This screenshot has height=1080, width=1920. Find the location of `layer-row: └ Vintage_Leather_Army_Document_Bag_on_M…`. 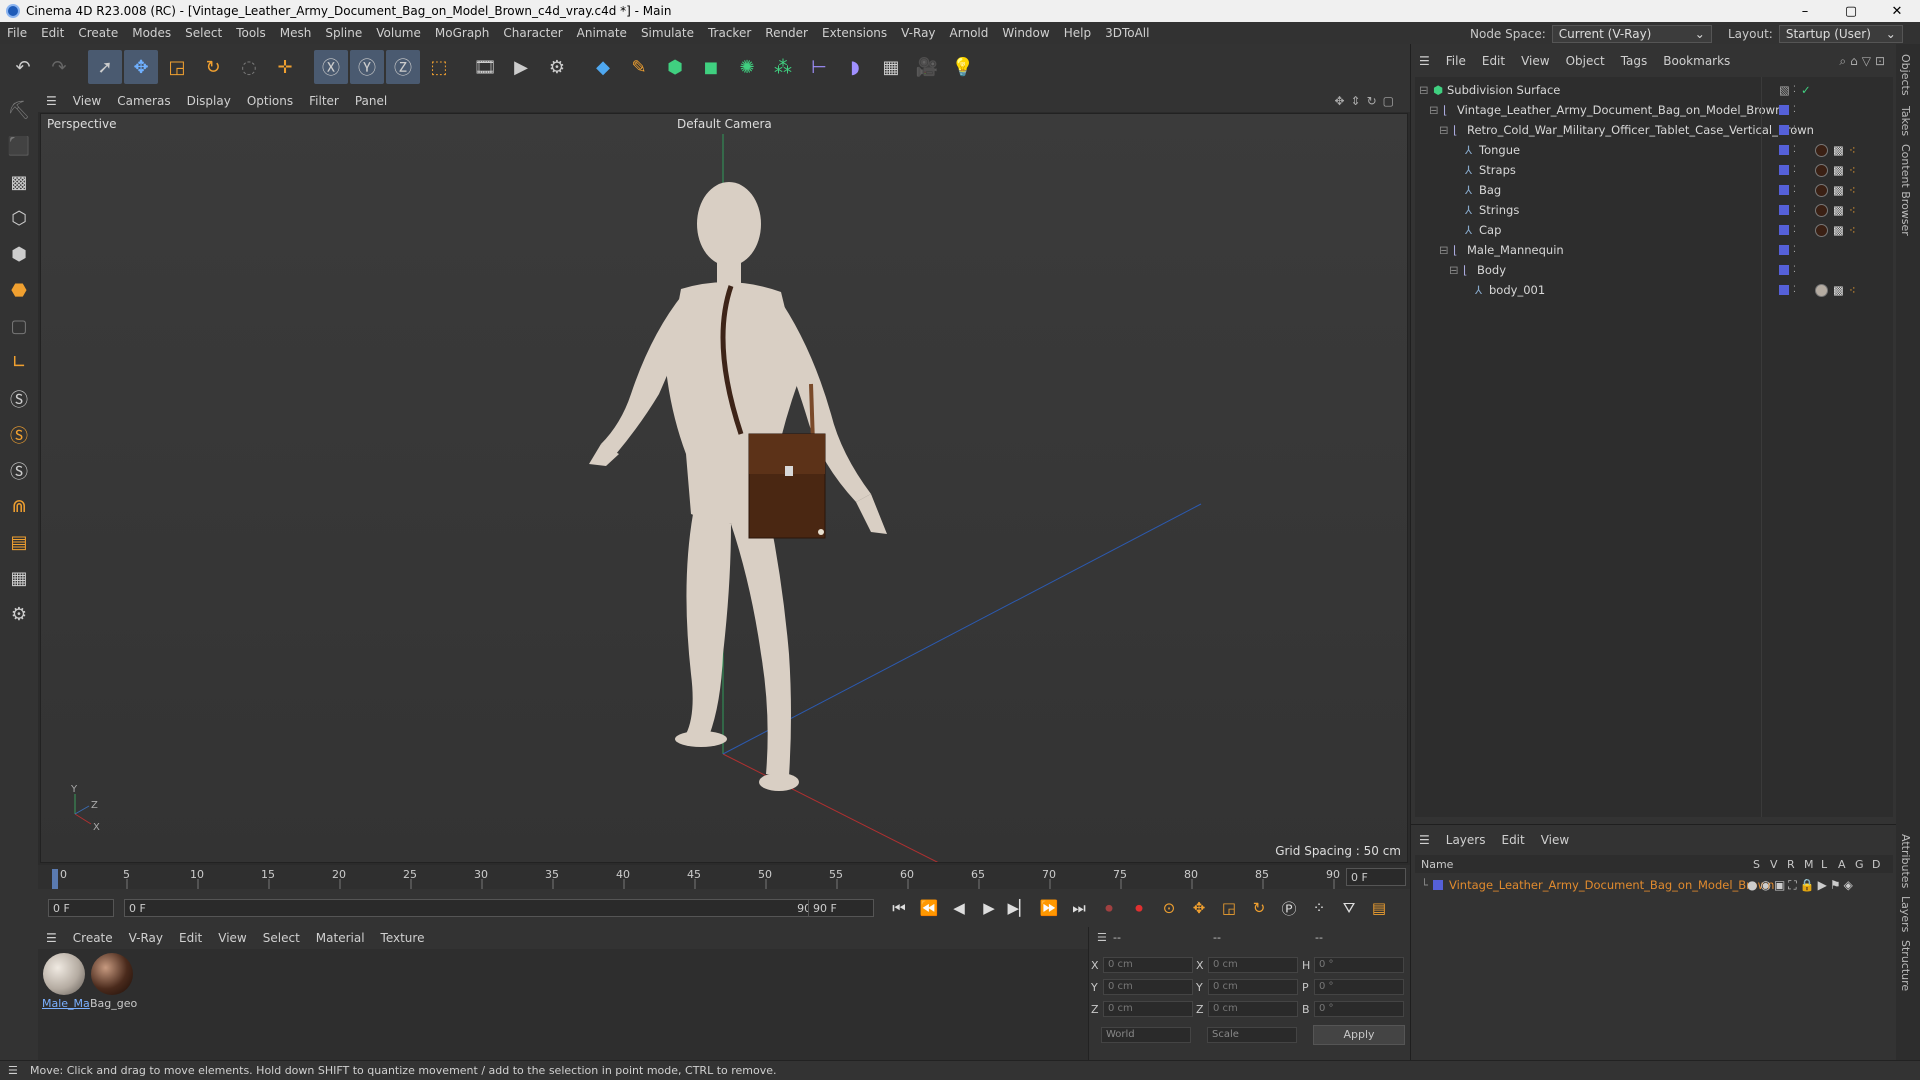

layer-row: └ Vintage_Leather_Army_Document_Bag_on_M… is located at coordinates (1654, 885).